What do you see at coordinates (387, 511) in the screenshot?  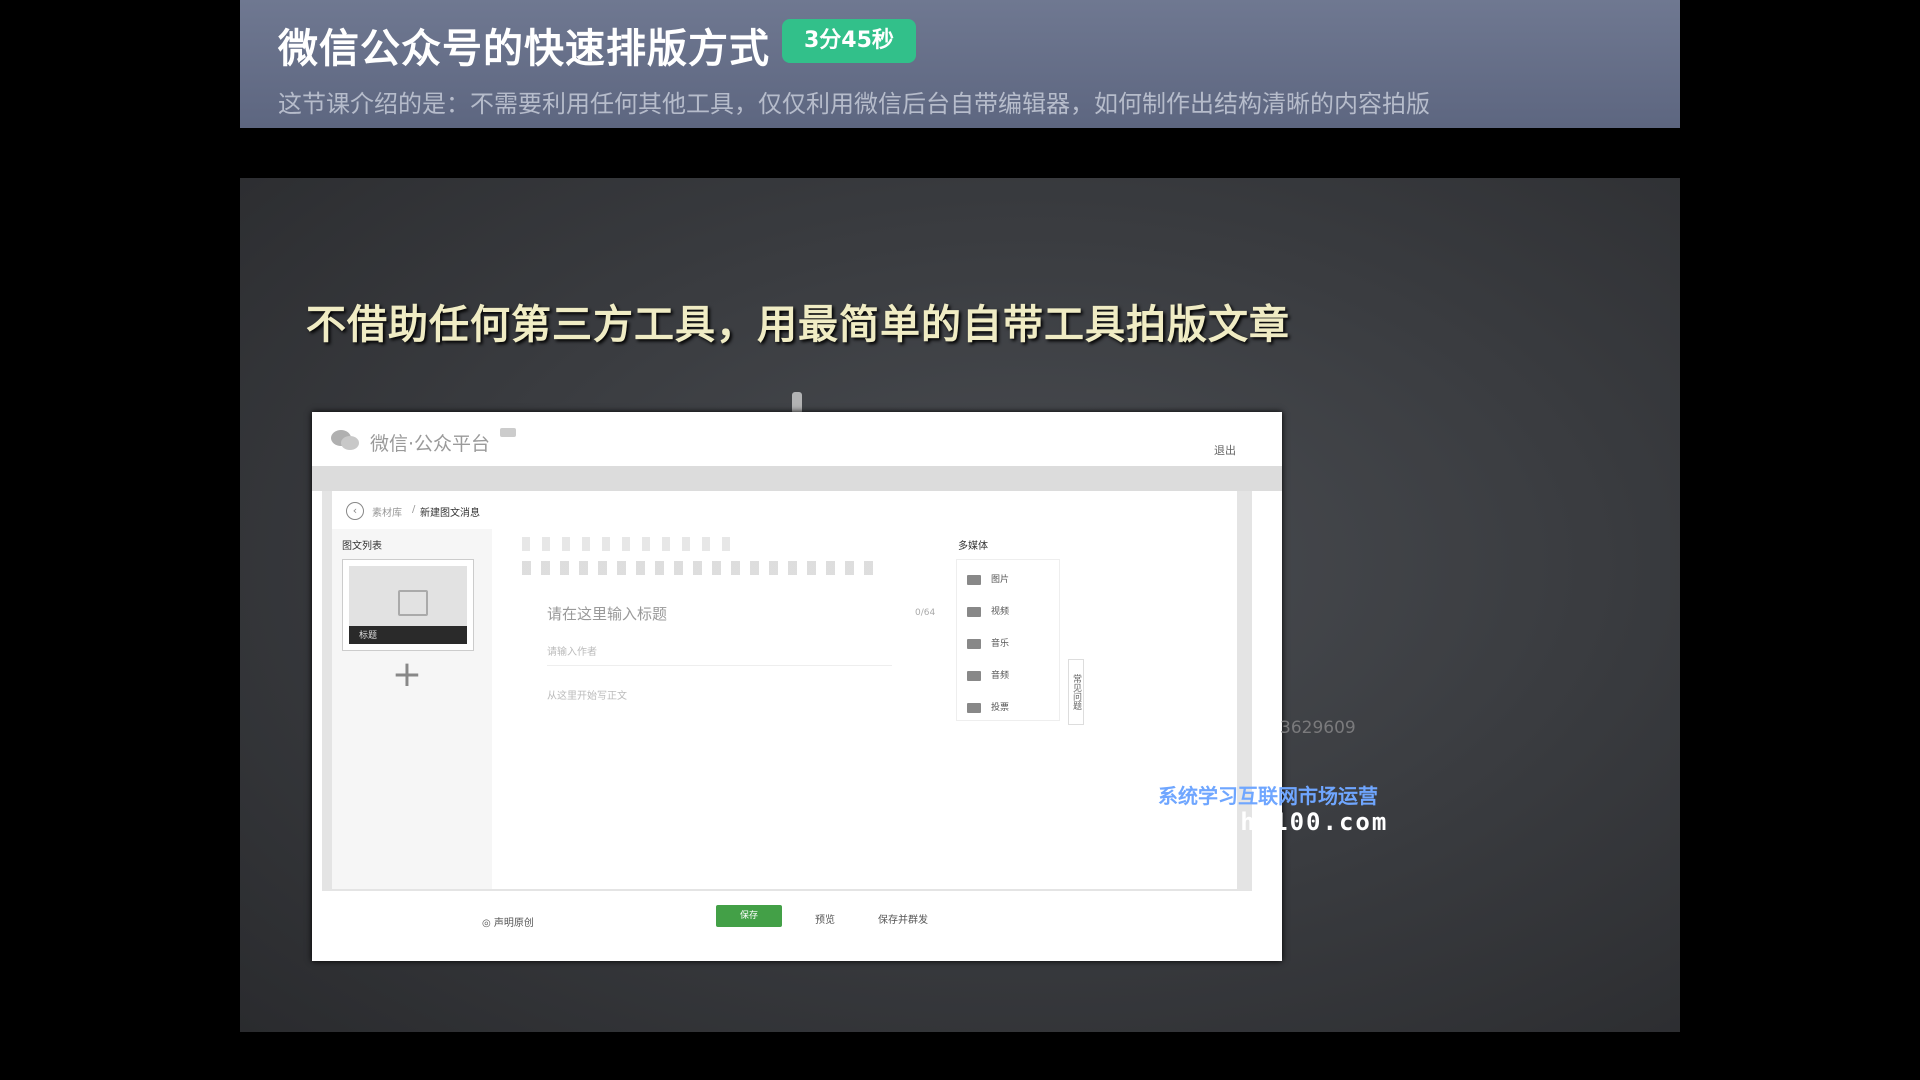 I see `breadcrumb-library: 素材库` at bounding box center [387, 511].